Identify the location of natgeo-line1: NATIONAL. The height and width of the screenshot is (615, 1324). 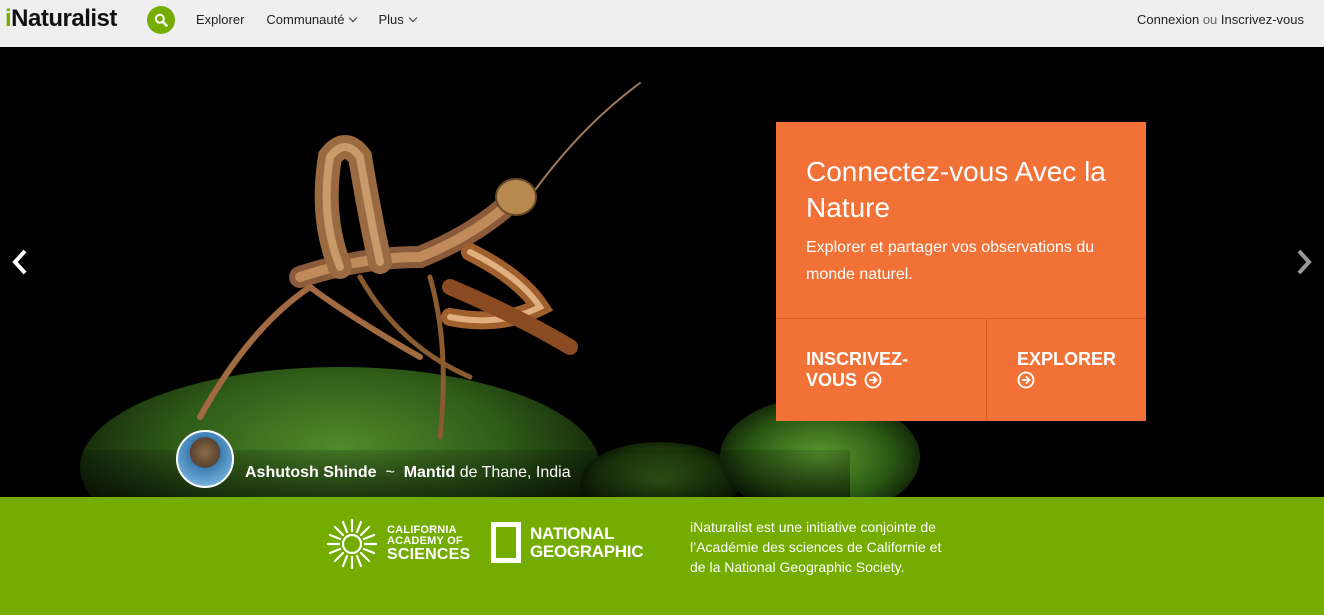
(572, 533).